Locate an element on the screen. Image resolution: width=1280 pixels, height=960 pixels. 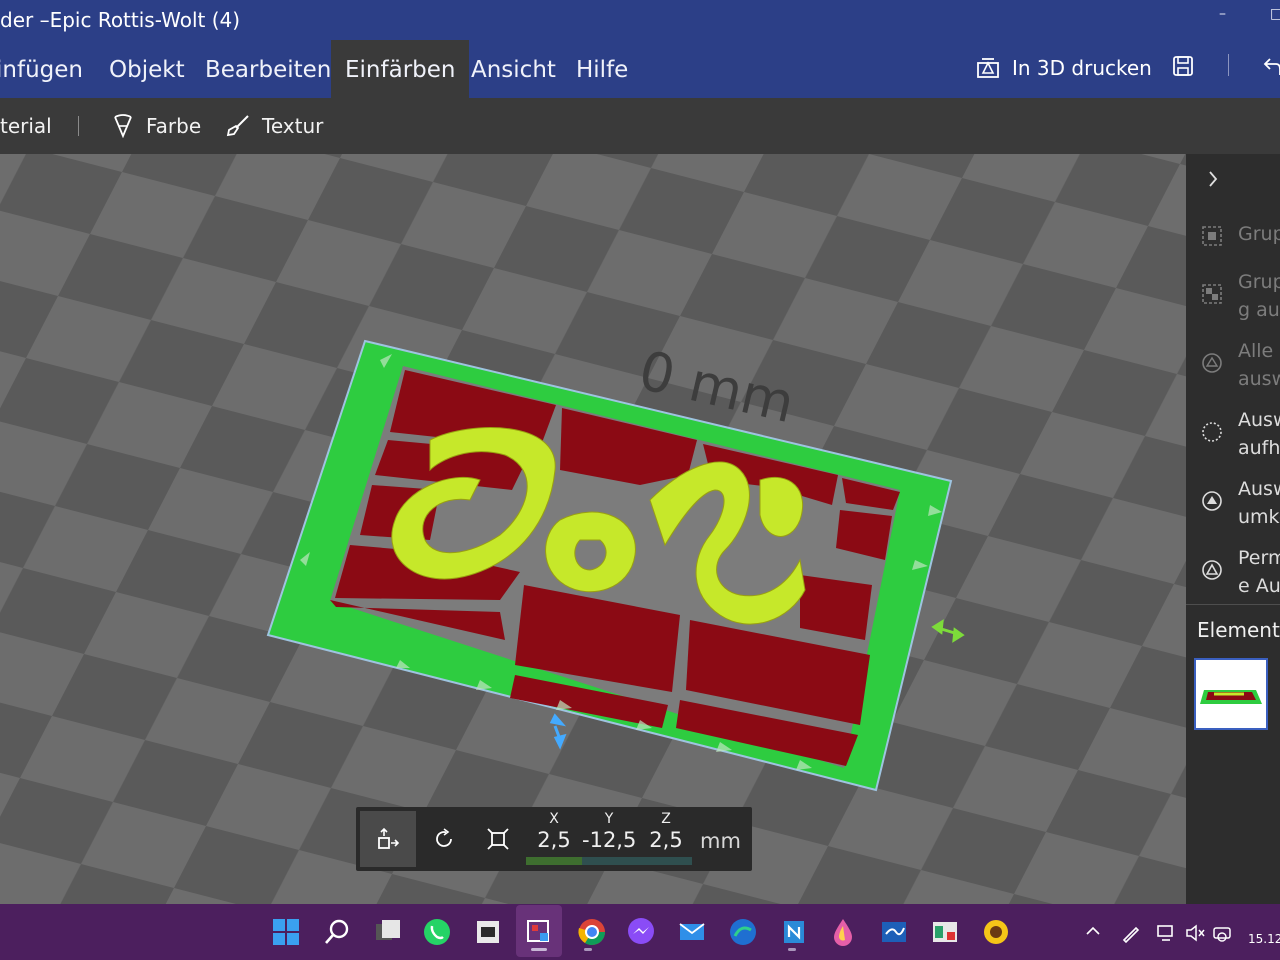
element-thumbnail is located at coordinates (1231, 694).